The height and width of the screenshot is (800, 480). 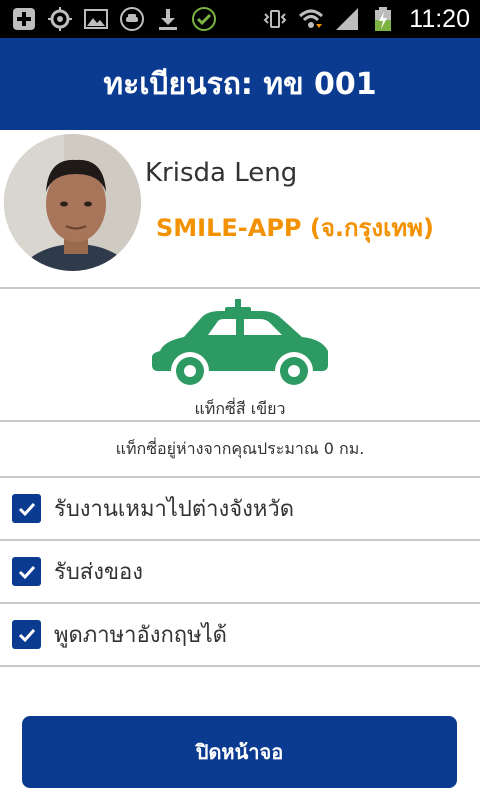 What do you see at coordinates (239, 752) in the screenshot?
I see `close-screen-button: ปิดหน้าจอ` at bounding box center [239, 752].